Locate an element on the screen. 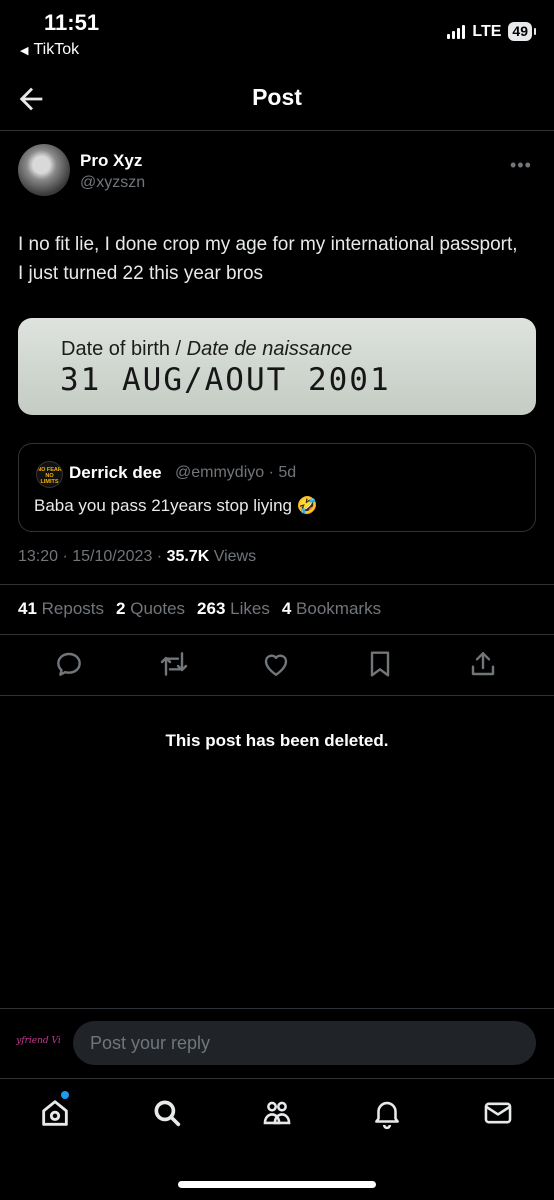  nav-home is located at coordinates (55, 1113).